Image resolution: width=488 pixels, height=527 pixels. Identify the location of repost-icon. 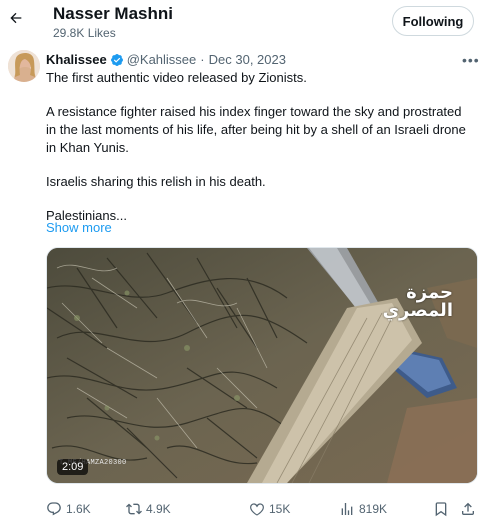
(134, 509).